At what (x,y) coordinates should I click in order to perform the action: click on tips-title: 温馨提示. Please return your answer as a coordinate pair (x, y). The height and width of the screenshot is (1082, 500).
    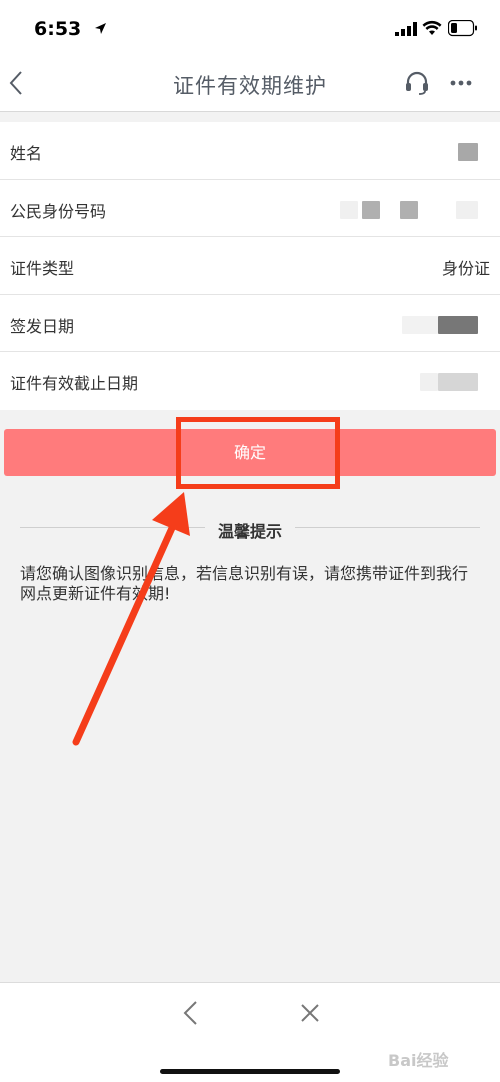
    Looking at the image, I should click on (249, 531).